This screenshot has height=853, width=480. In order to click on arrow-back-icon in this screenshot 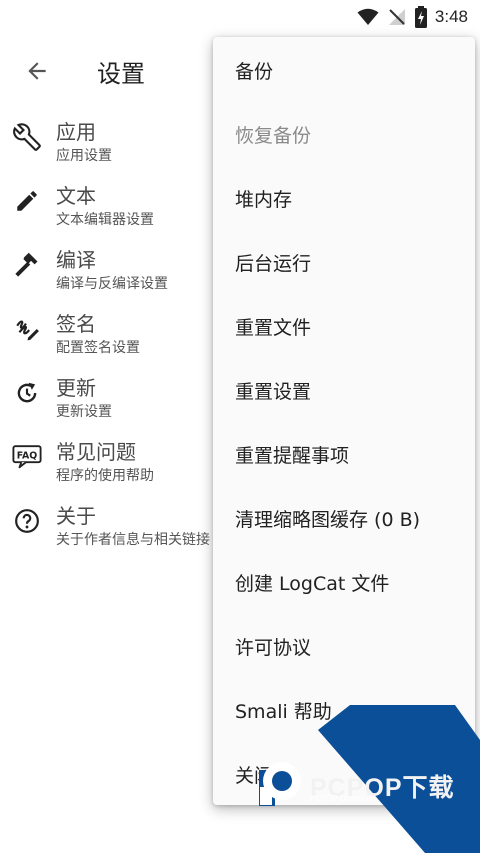, I will do `click(37, 71)`.